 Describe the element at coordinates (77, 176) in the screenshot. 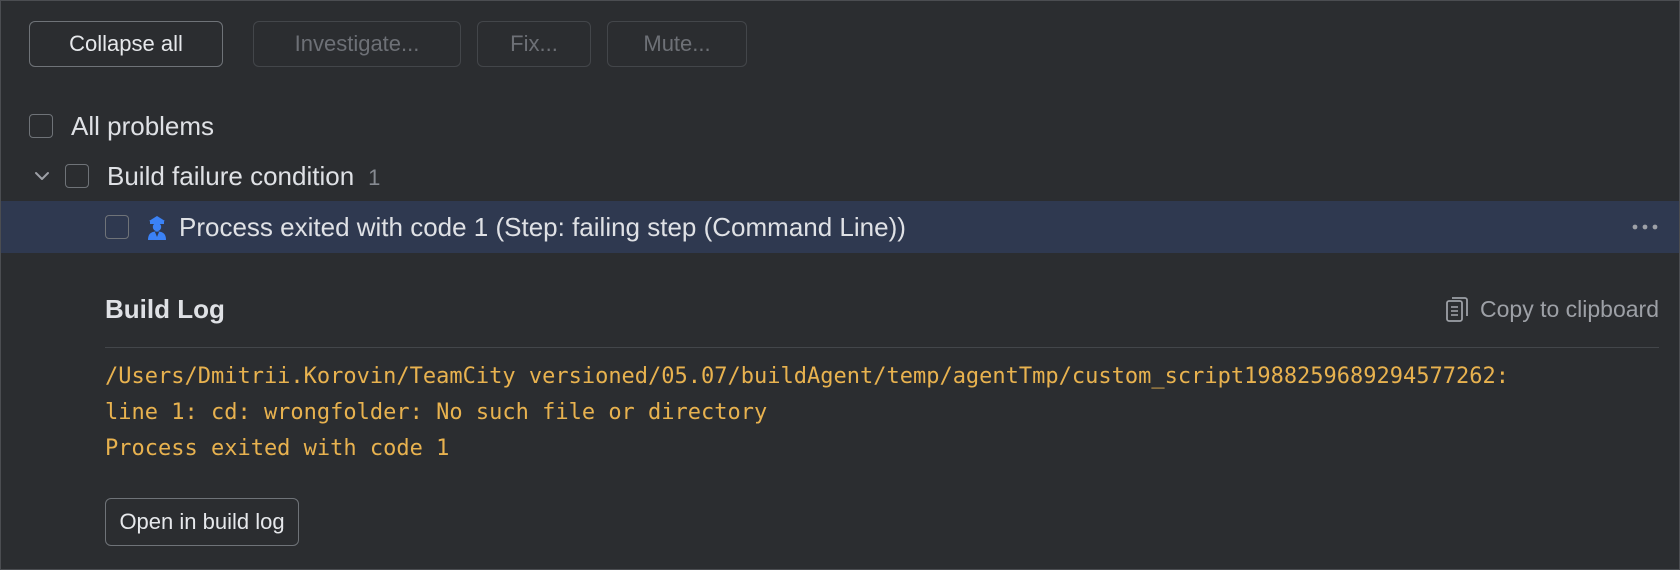

I see `group-checkbox` at that location.